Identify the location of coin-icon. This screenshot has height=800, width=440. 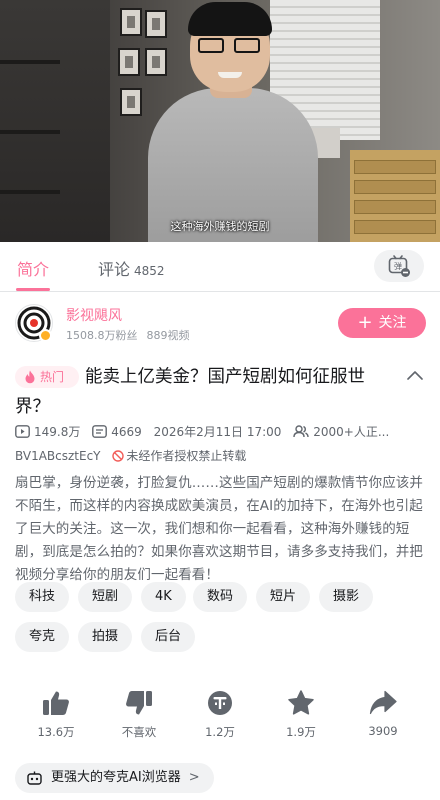
(220, 703).